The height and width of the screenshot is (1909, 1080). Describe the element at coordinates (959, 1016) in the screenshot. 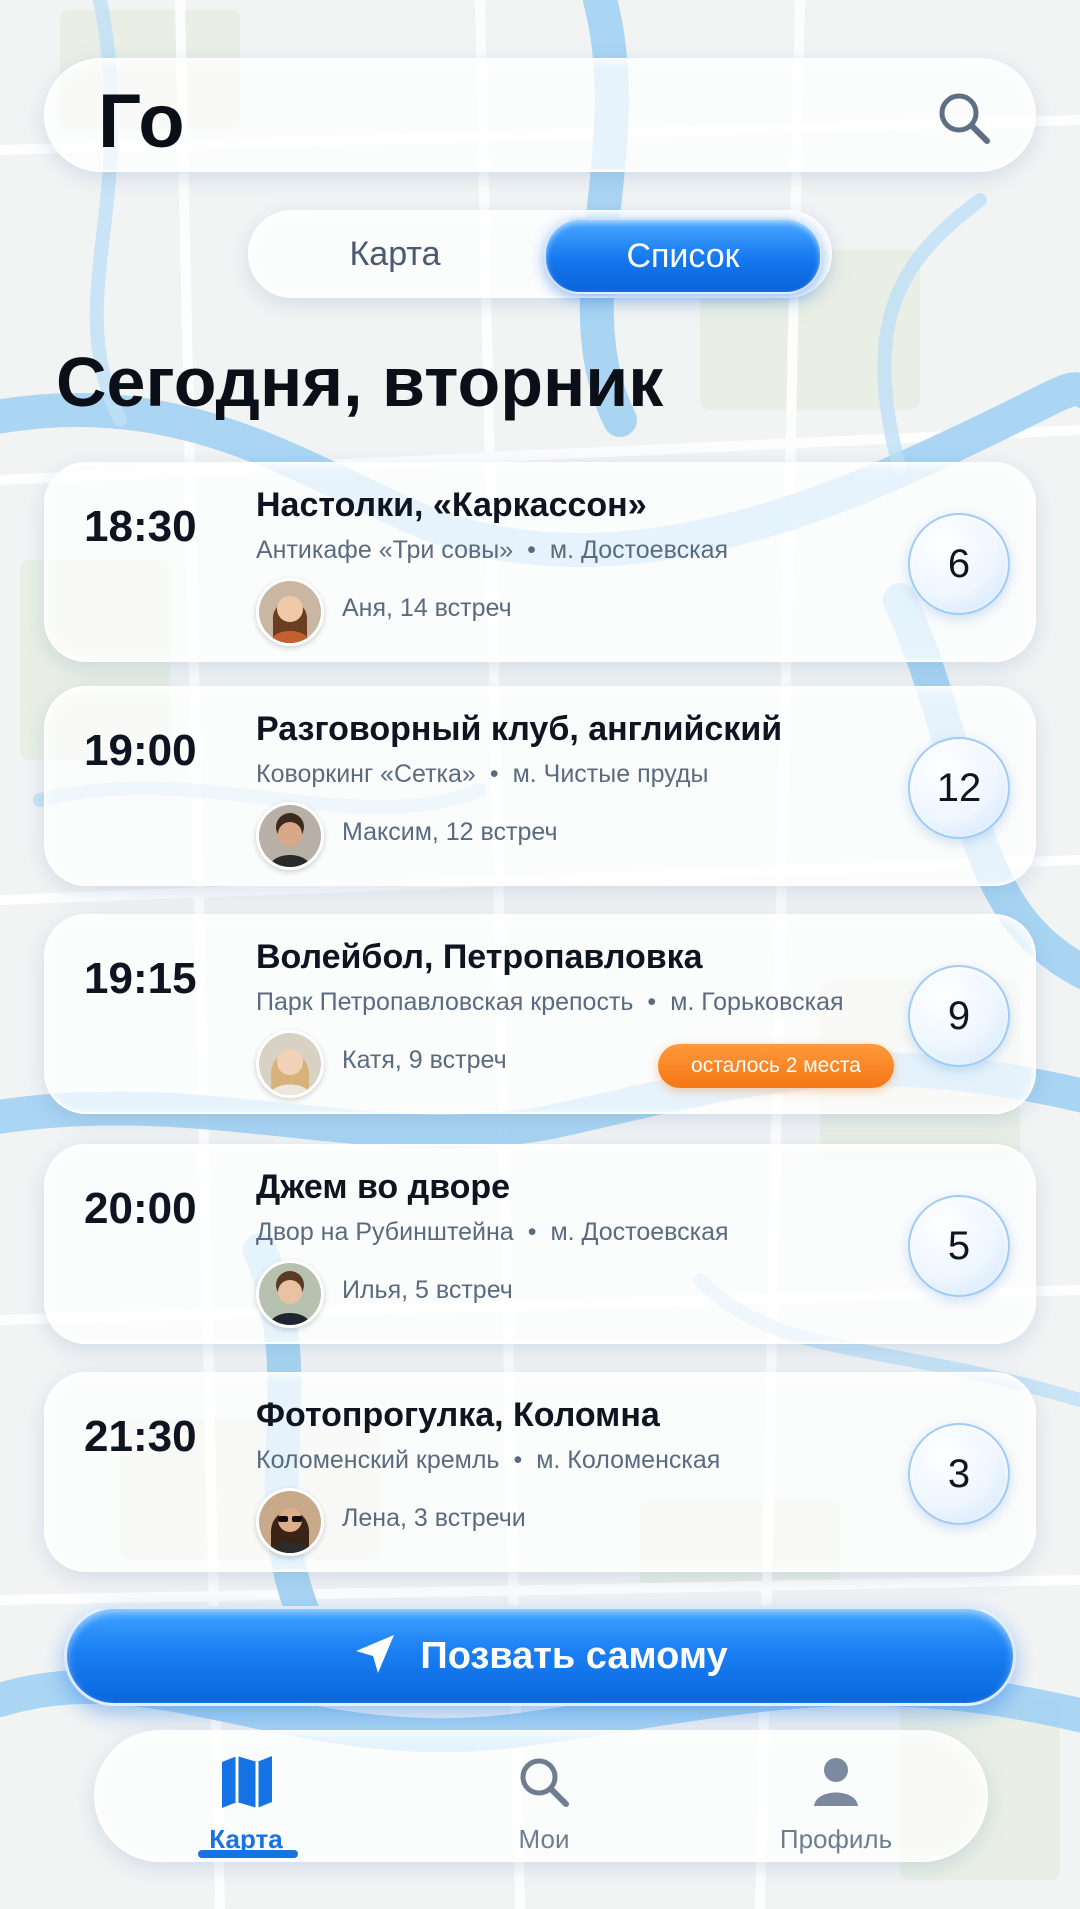

I see `participants-count: 9` at that location.